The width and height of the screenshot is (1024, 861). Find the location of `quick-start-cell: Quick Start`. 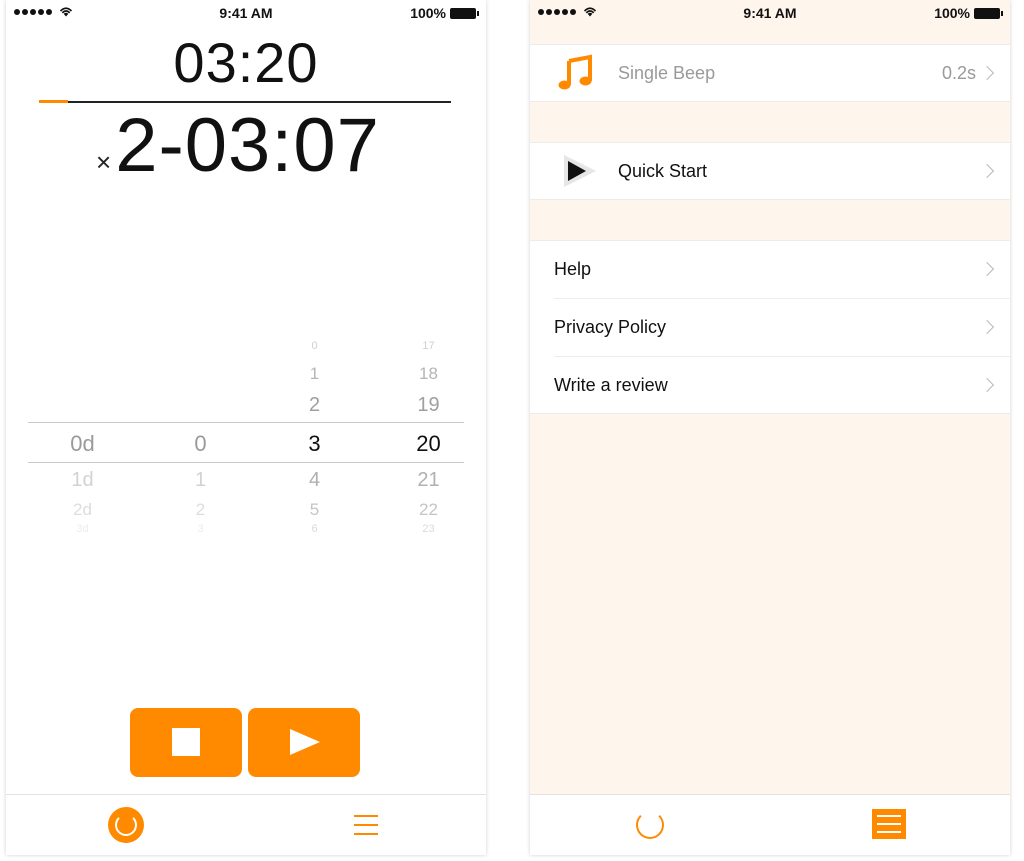

quick-start-cell: Quick Start is located at coordinates (770, 171).